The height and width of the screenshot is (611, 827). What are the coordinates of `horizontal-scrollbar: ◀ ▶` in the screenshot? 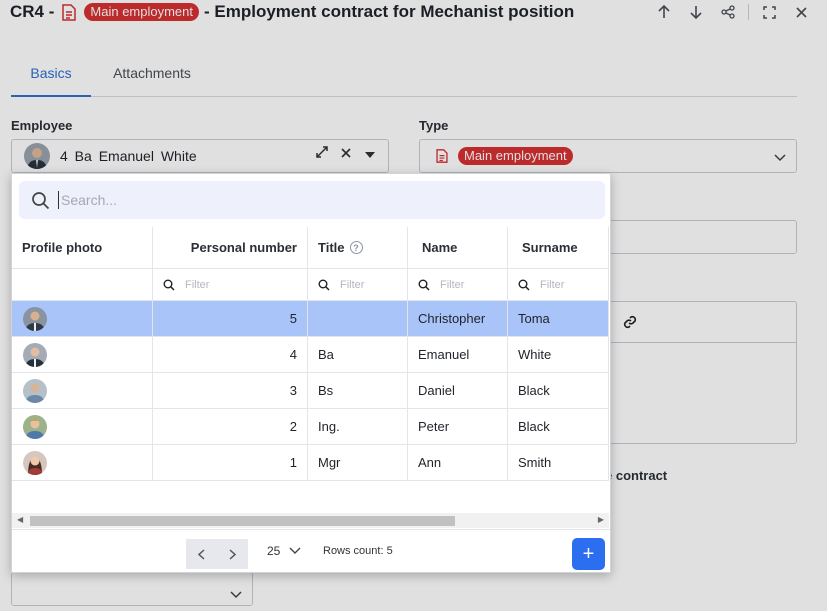 It's located at (310, 520).